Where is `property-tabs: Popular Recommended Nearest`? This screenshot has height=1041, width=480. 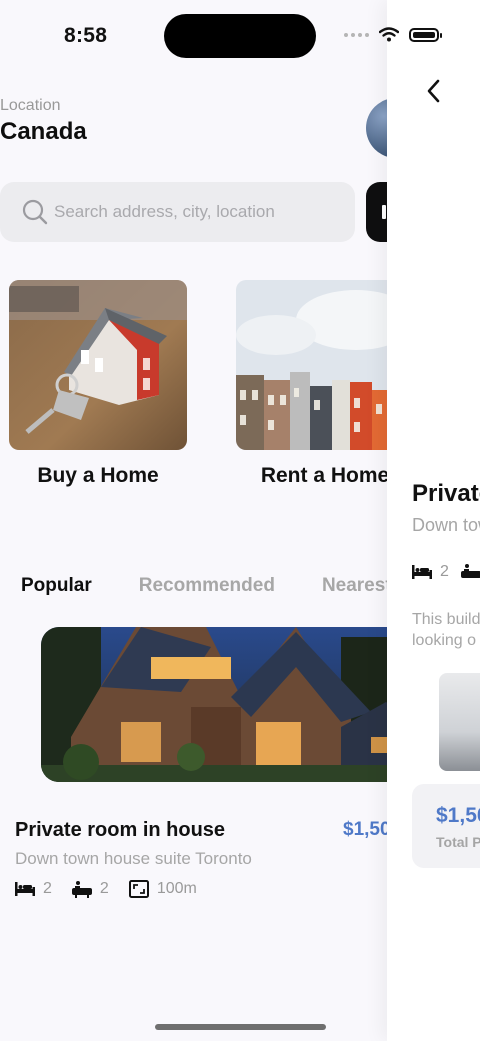 property-tabs: Popular Recommended Nearest is located at coordinates (204, 586).